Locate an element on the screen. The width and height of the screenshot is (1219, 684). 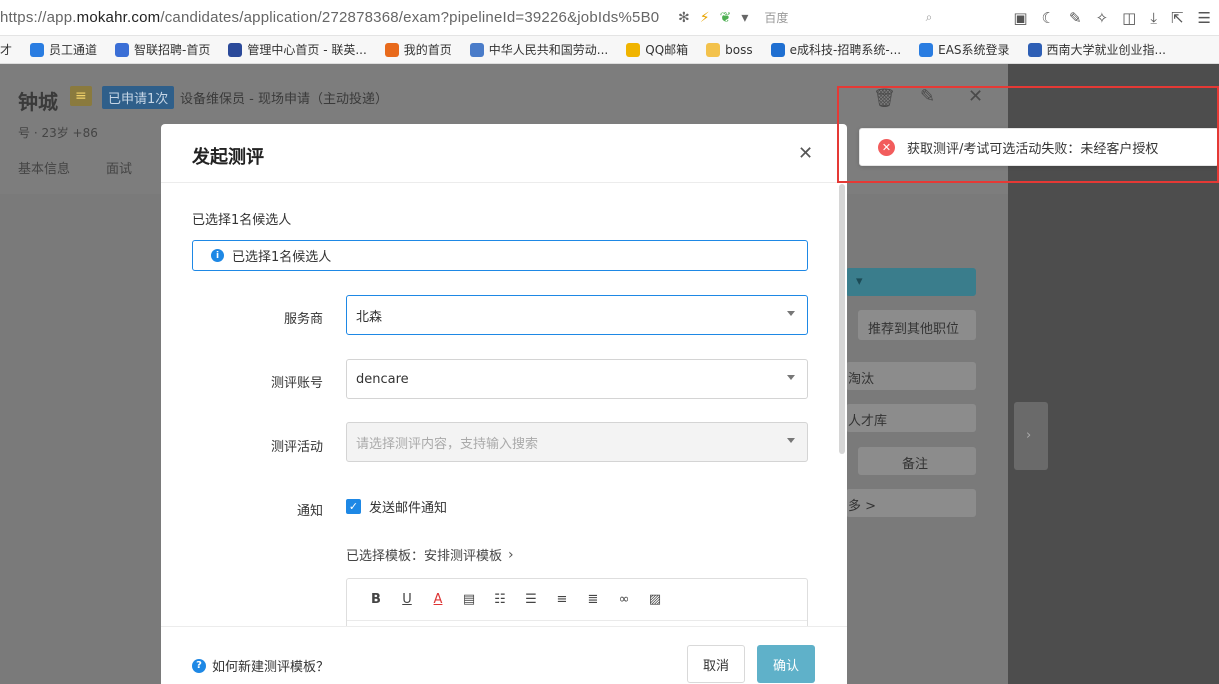
selected-count-label: 已选择1名候选人 is located at coordinates (242, 220).